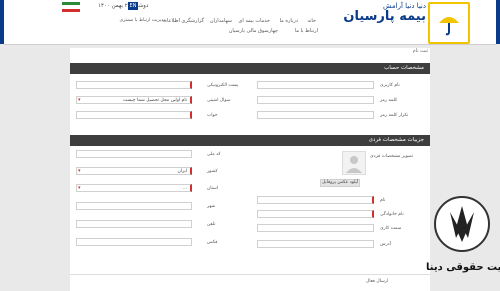 The height and width of the screenshot is (291, 500). I want to click on breadcrumb: ثبت نام, so click(420, 51).